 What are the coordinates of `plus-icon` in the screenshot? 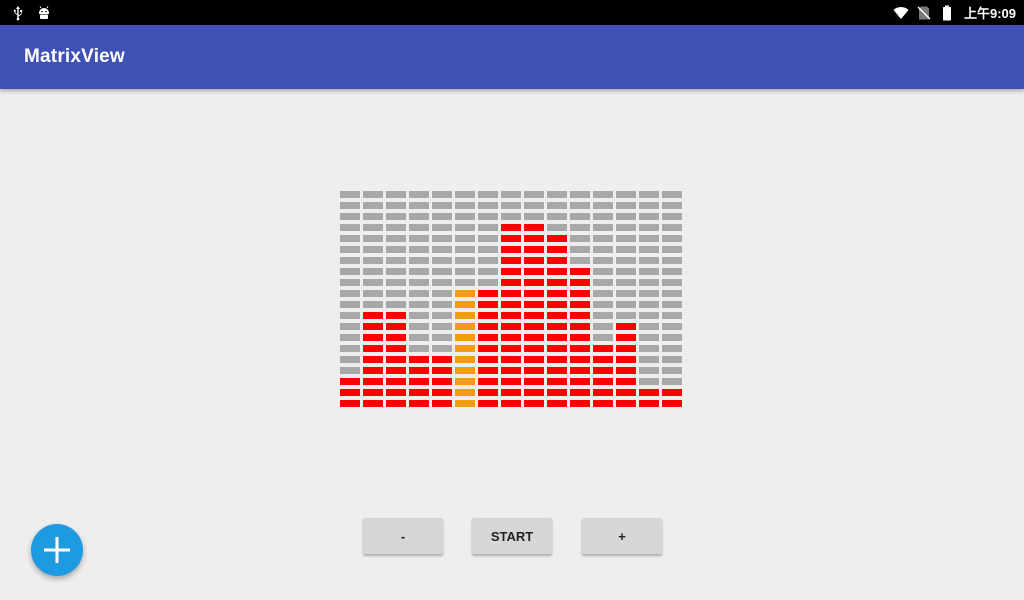 It's located at (57, 550).